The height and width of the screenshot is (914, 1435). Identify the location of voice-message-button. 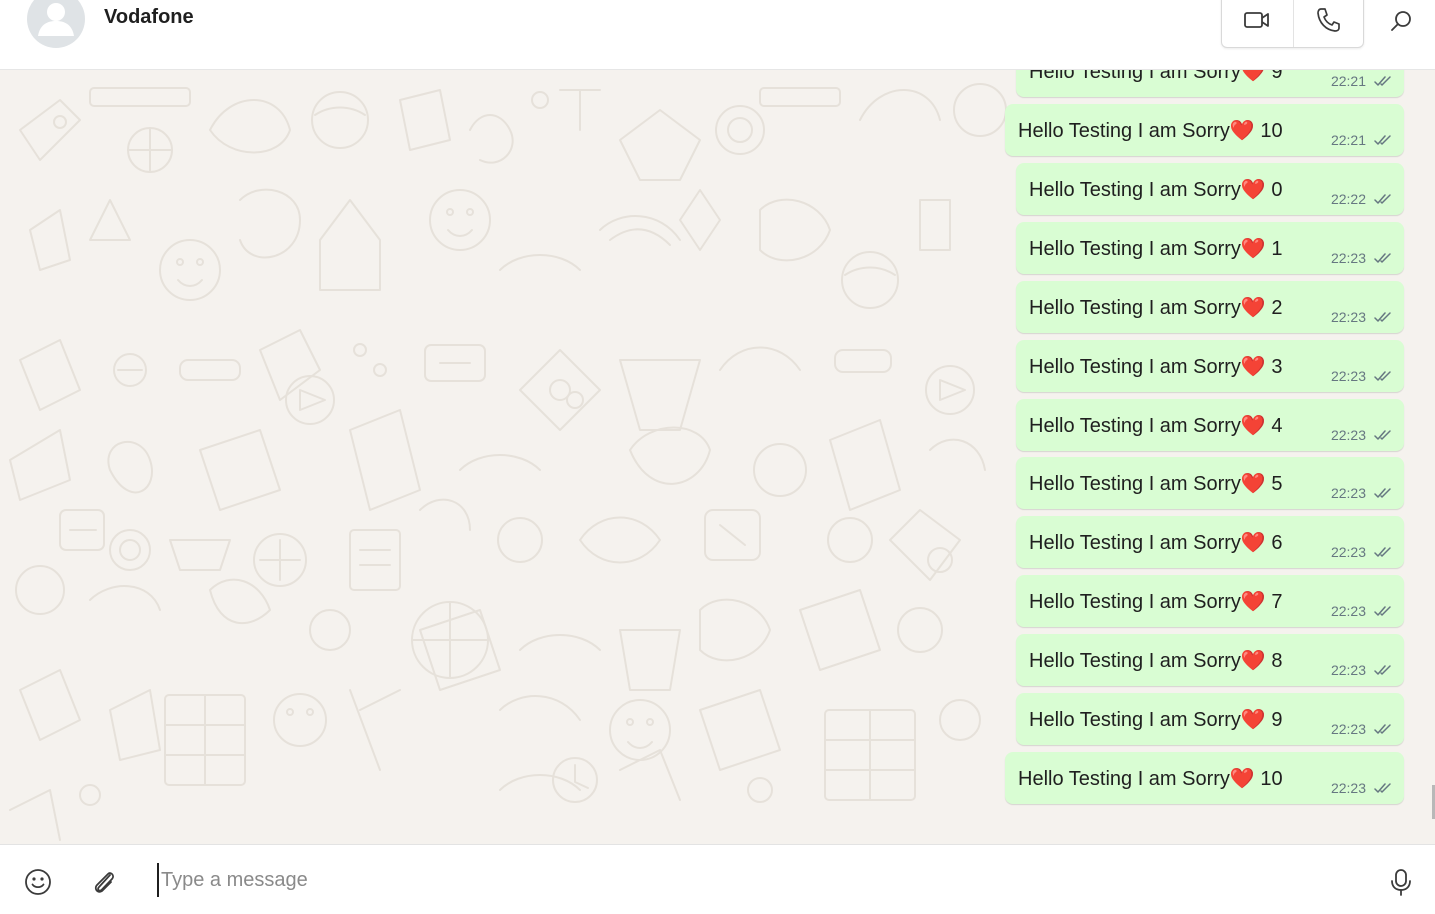
(1401, 882).